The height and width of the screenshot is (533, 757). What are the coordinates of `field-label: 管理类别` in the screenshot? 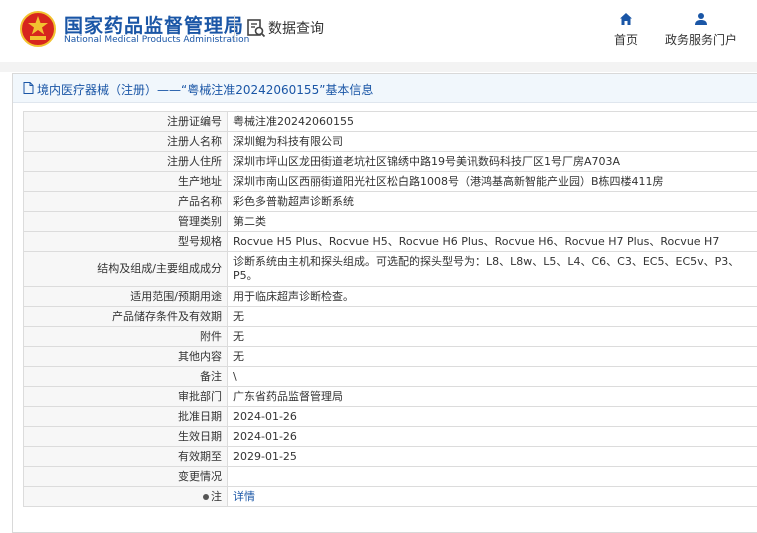 It's located at (126, 222).